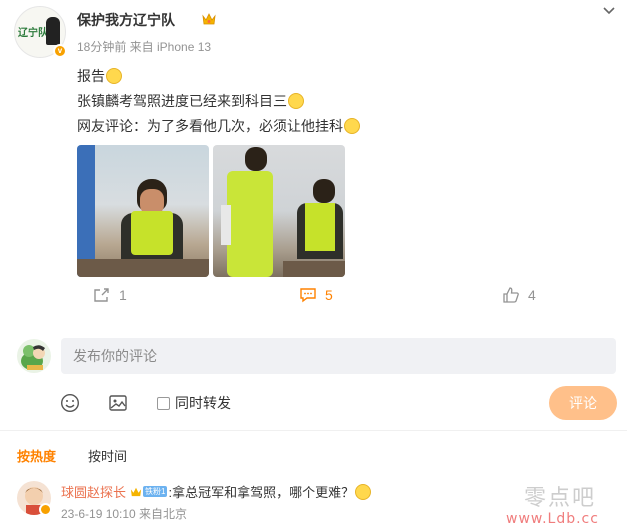 The height and width of the screenshot is (531, 627). What do you see at coordinates (313, 430) in the screenshot?
I see `divider` at bounding box center [313, 430].